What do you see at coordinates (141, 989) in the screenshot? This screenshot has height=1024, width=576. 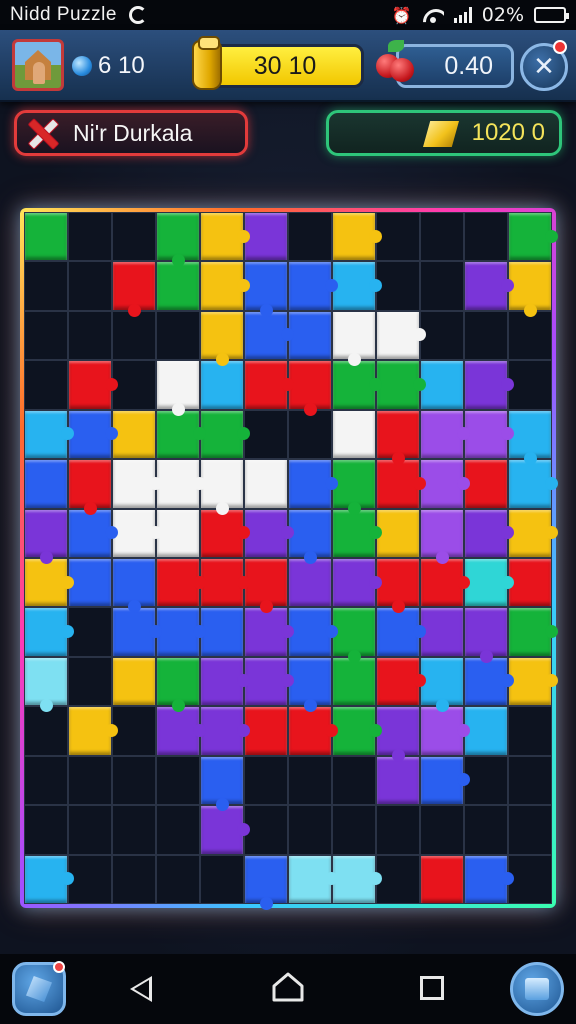 I see `back-icon` at bounding box center [141, 989].